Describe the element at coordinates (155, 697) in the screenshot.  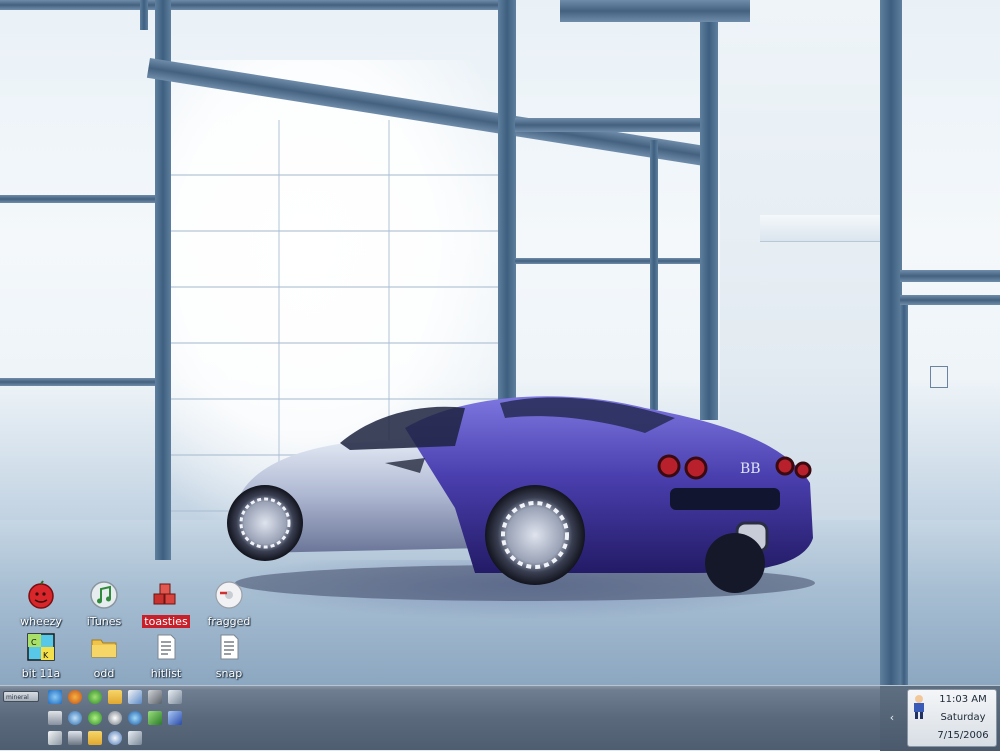
I see `tools-icon` at that location.